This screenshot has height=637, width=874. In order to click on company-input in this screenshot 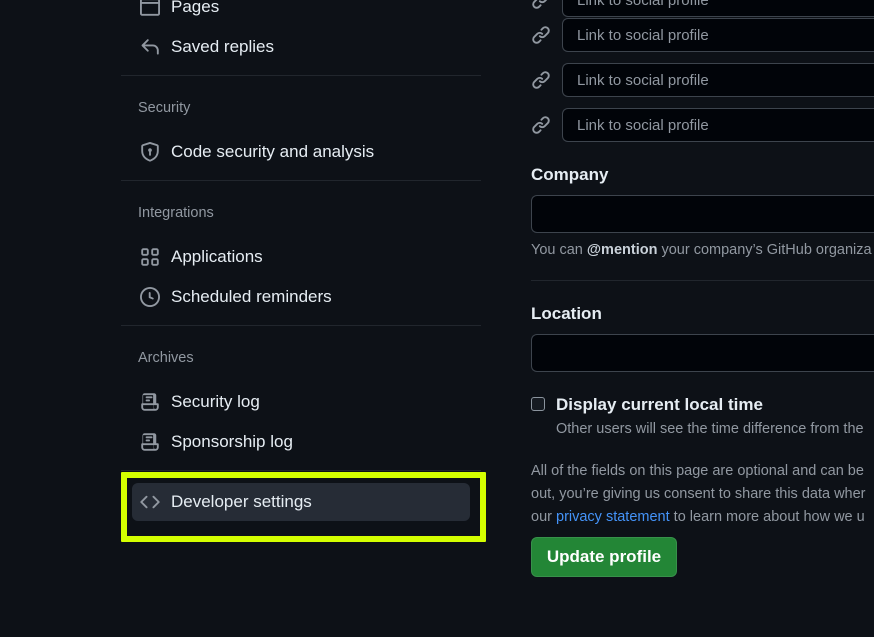, I will do `click(702, 214)`.